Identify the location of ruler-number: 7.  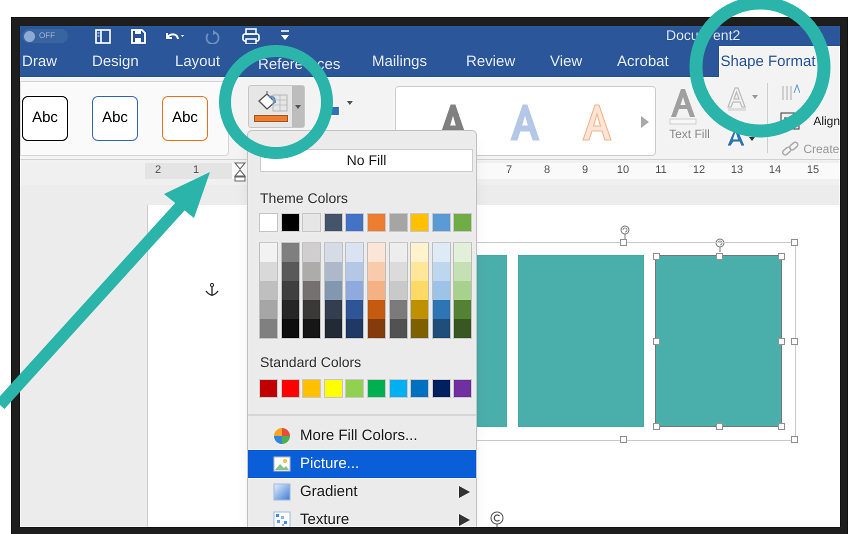
(509, 170).